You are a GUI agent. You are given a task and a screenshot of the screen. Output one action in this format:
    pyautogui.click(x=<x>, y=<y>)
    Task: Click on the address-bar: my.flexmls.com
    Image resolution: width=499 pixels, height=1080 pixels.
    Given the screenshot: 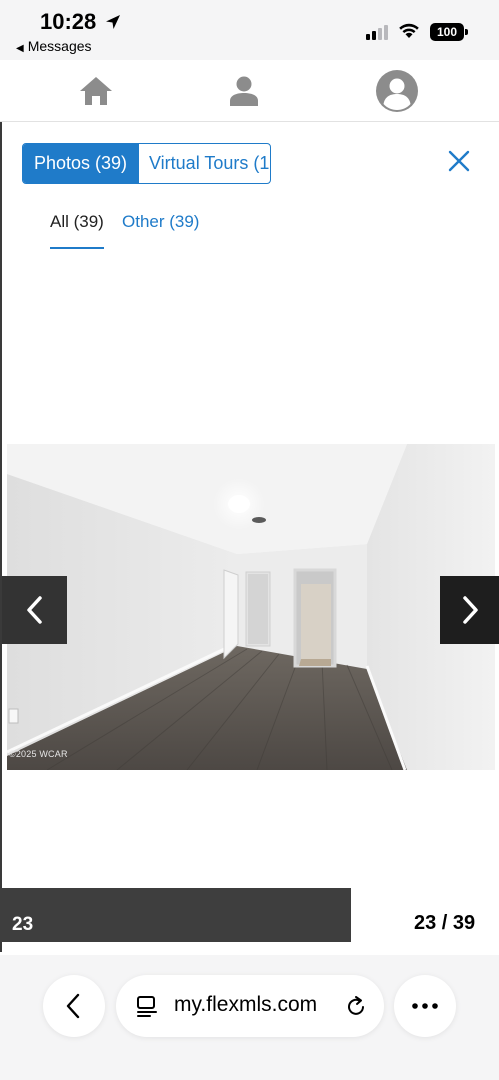 What is the action you would take?
    pyautogui.click(x=250, y=1006)
    